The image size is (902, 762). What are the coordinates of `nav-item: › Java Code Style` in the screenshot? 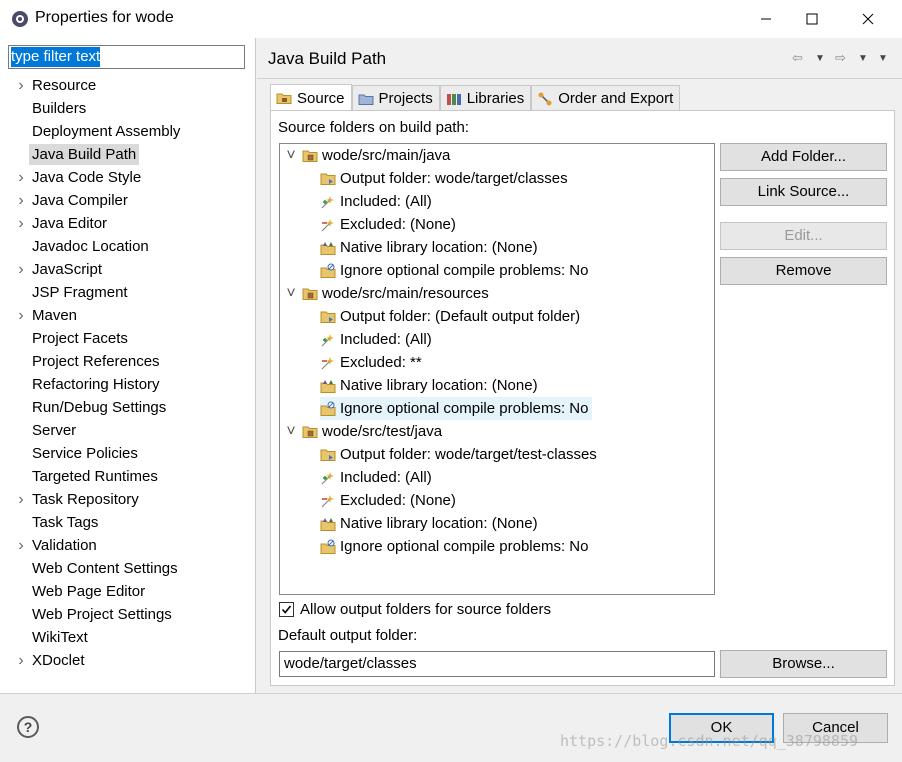 It's located at (127, 177).